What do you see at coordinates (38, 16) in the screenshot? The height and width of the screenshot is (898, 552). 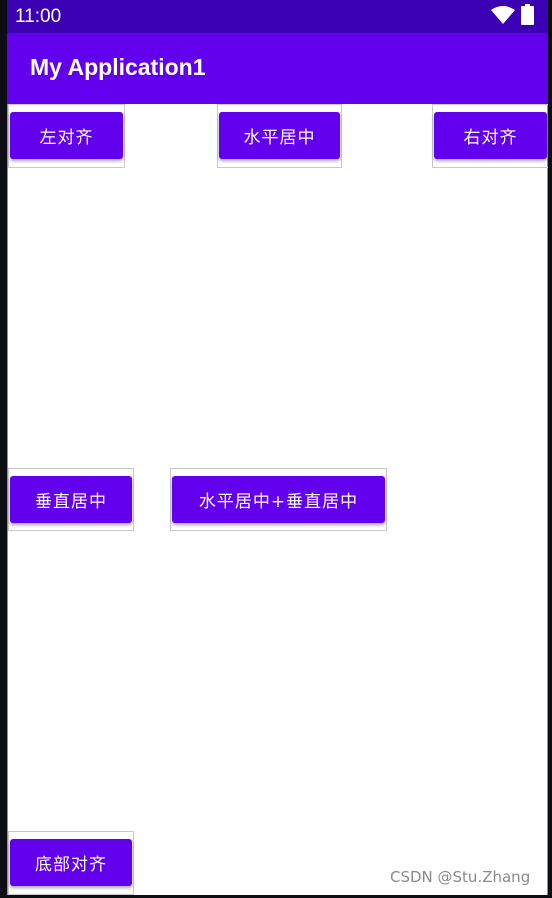 I see `status-time: 11:00` at bounding box center [38, 16].